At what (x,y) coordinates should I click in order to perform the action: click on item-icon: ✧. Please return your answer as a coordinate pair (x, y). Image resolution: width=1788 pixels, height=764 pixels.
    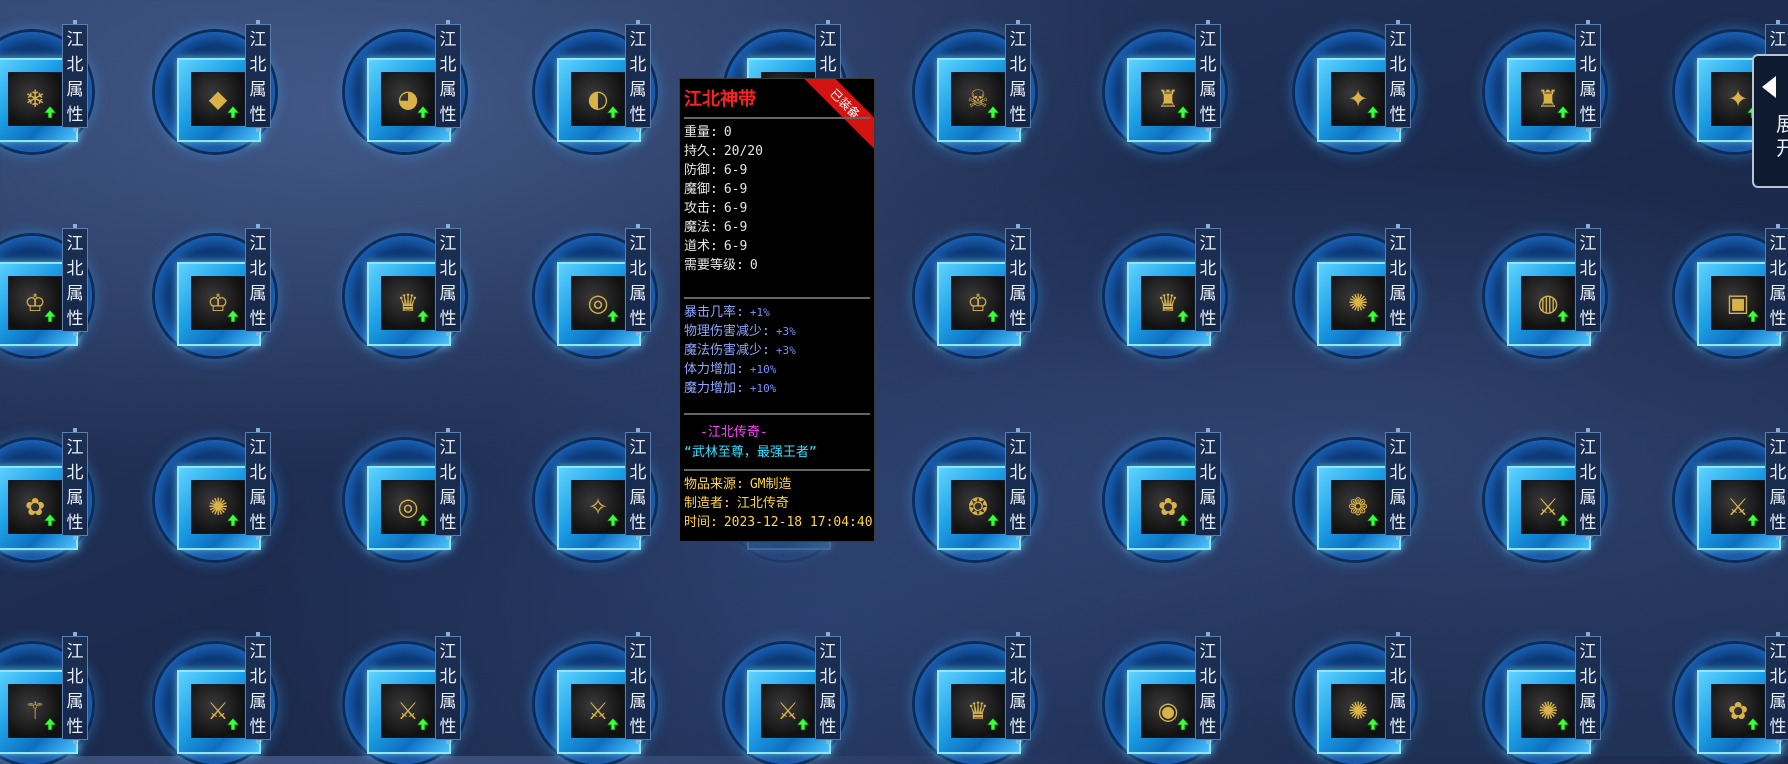
    Looking at the image, I should click on (598, 507).